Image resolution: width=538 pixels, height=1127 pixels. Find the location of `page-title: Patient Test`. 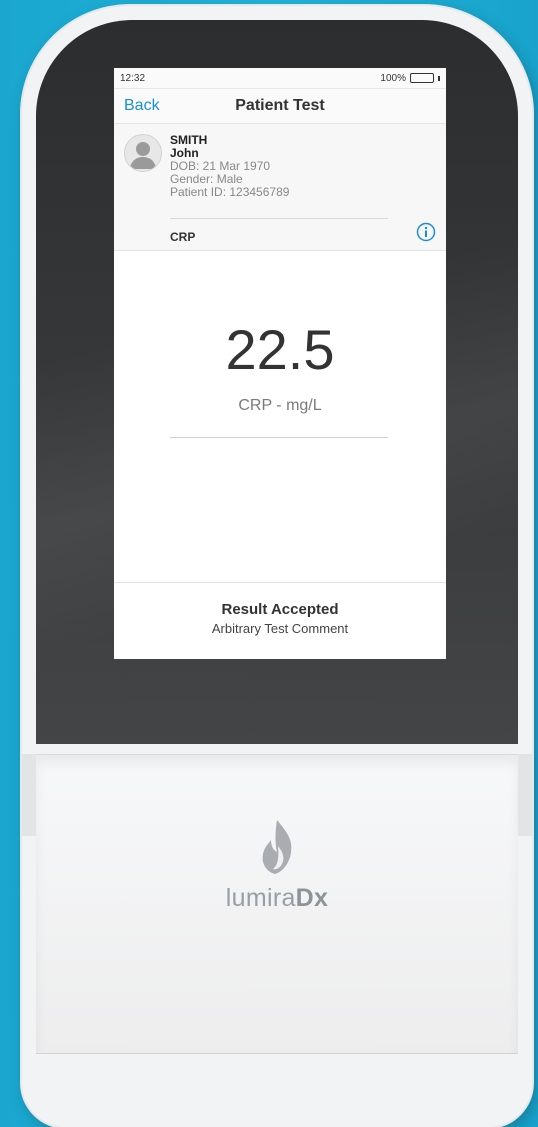

page-title: Patient Test is located at coordinates (280, 105).